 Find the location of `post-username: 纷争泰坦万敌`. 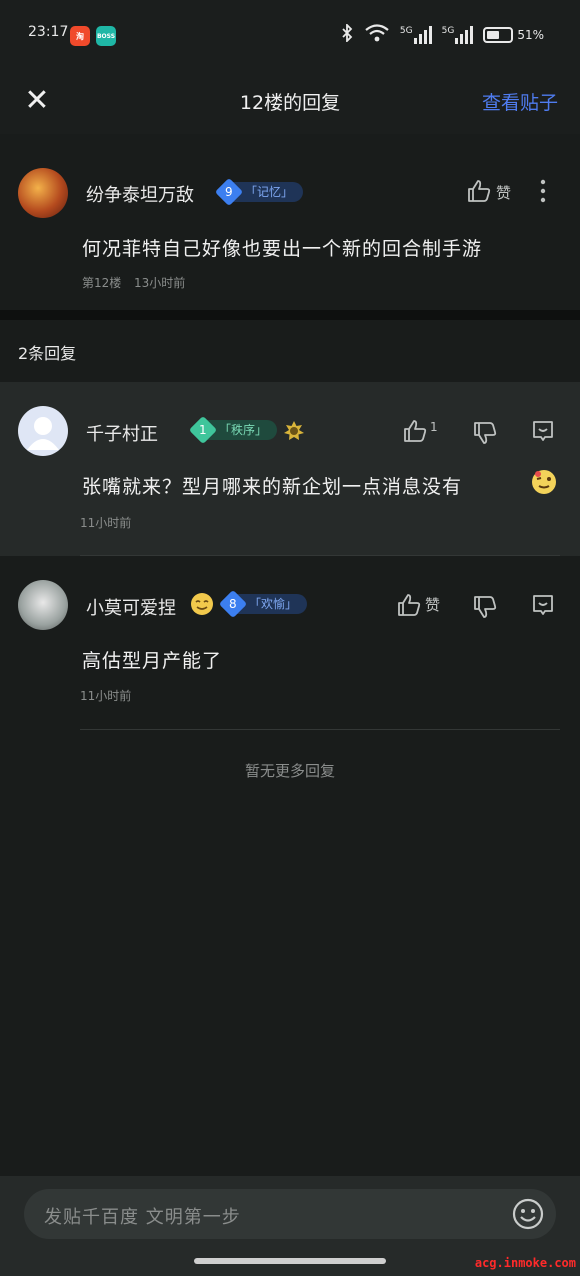

post-username: 纷争泰坦万敌 is located at coordinates (140, 194).